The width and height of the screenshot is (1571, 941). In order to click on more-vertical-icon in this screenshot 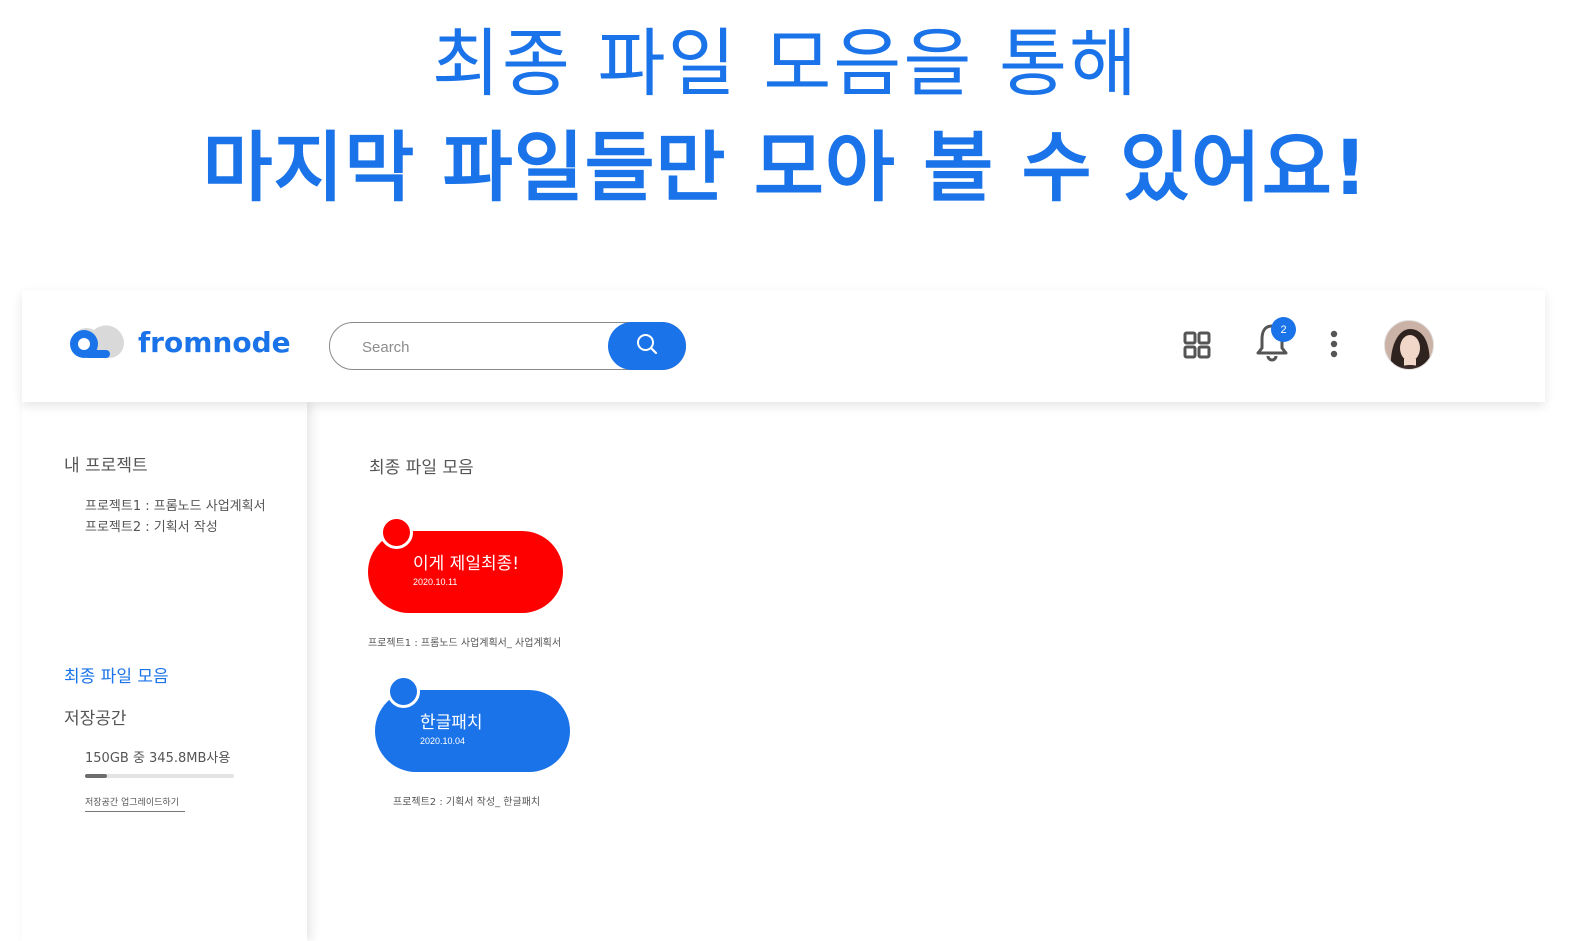, I will do `click(1334, 346)`.